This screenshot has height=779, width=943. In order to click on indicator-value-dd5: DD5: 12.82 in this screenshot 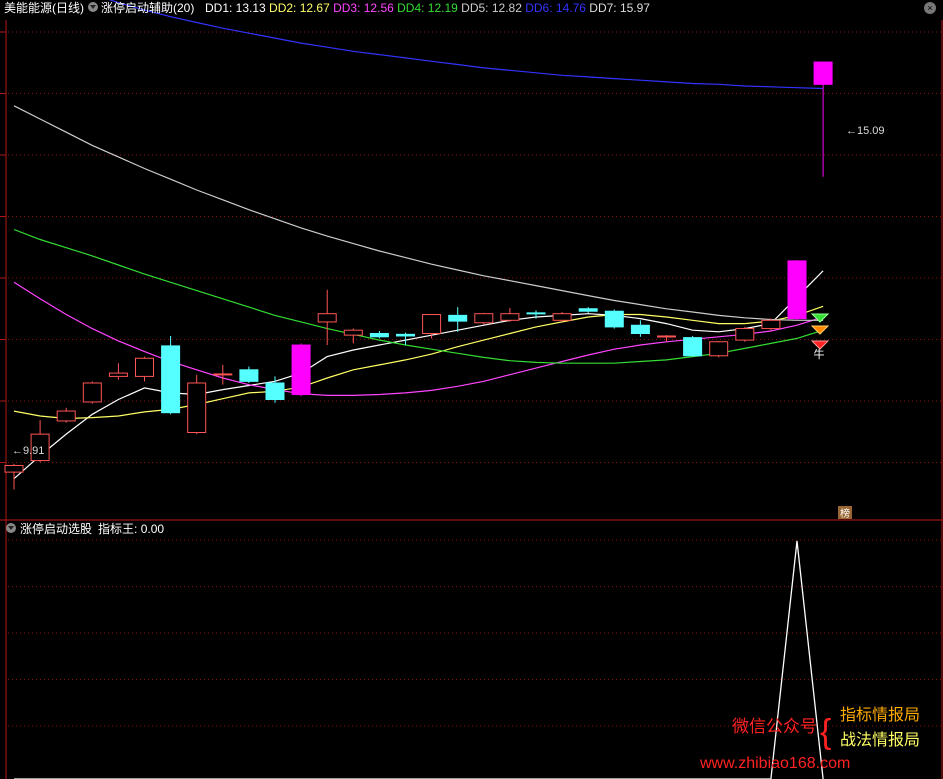, I will do `click(490, 8)`.